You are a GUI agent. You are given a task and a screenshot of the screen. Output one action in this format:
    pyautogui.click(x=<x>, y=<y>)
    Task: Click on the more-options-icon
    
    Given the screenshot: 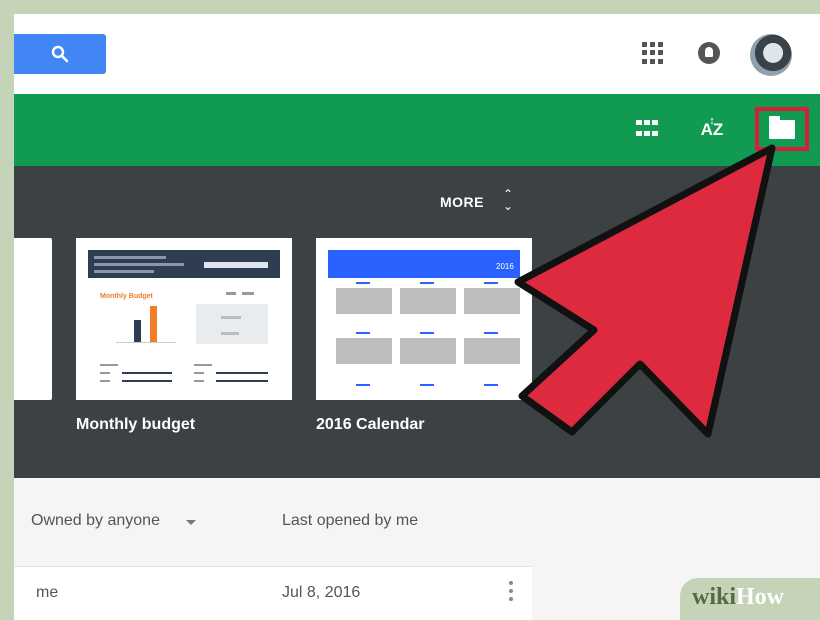 What is the action you would take?
    pyautogui.click(x=511, y=593)
    